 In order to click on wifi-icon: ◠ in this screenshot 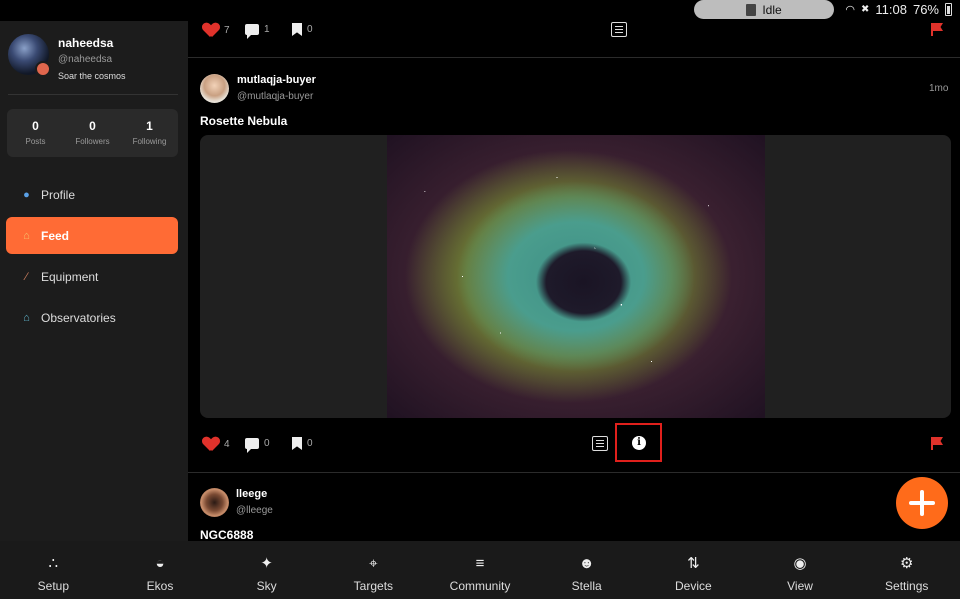, I will do `click(850, 10)`.